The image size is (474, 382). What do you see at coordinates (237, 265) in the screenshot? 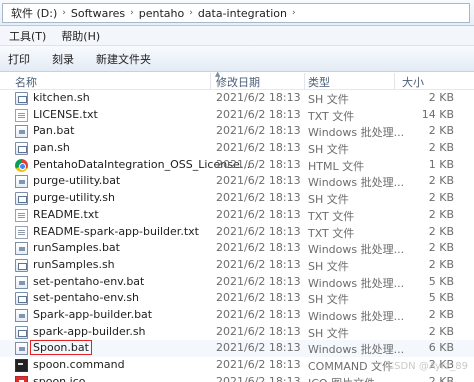
I see `file-row: runSamples.sh 2021/6/2 18:13 SH 文件 2 KB` at bounding box center [237, 265].